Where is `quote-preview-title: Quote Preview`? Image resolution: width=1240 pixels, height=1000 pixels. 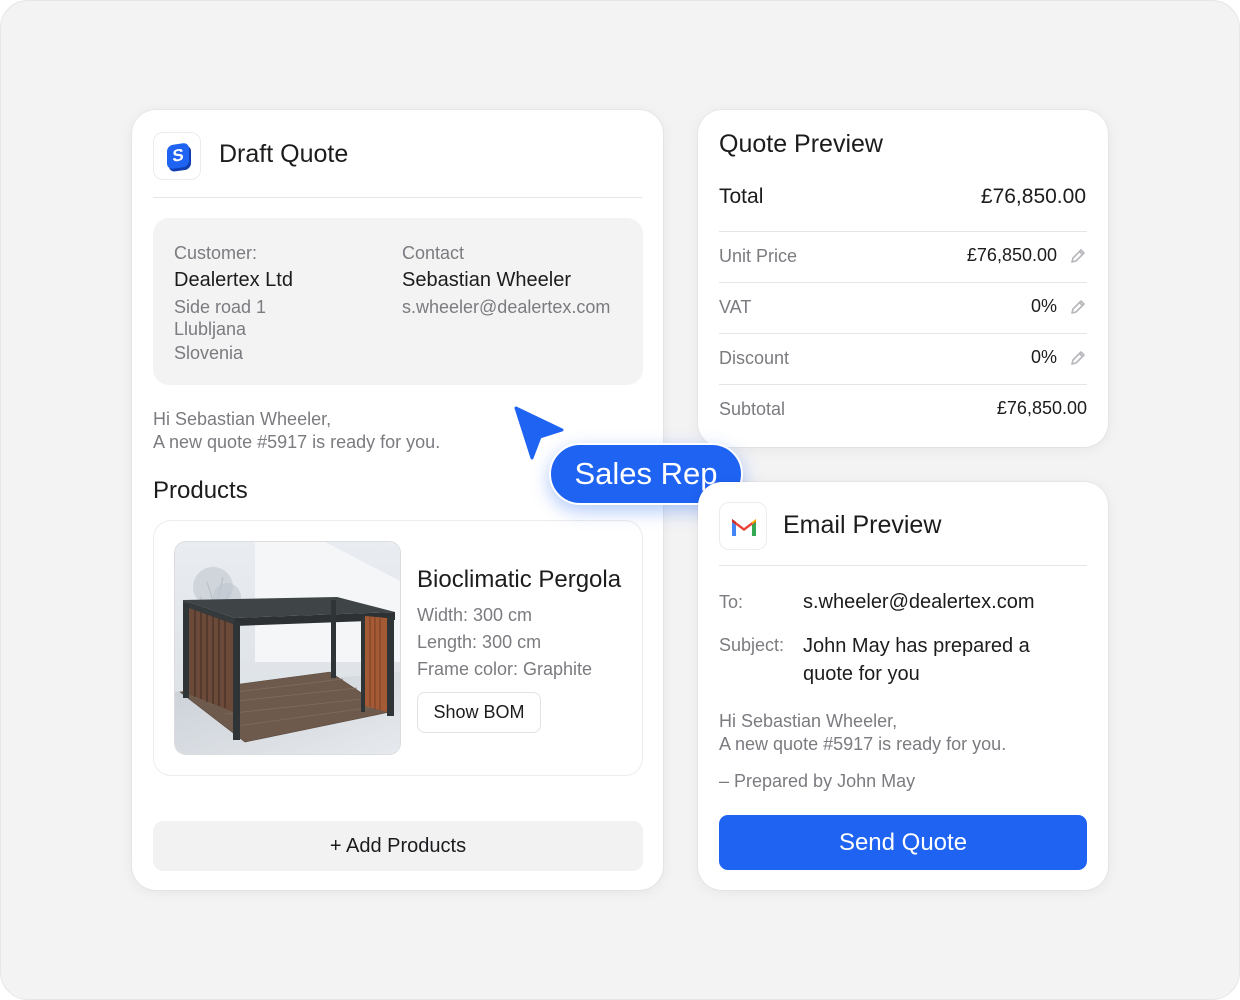 quote-preview-title: Quote Preview is located at coordinates (801, 144).